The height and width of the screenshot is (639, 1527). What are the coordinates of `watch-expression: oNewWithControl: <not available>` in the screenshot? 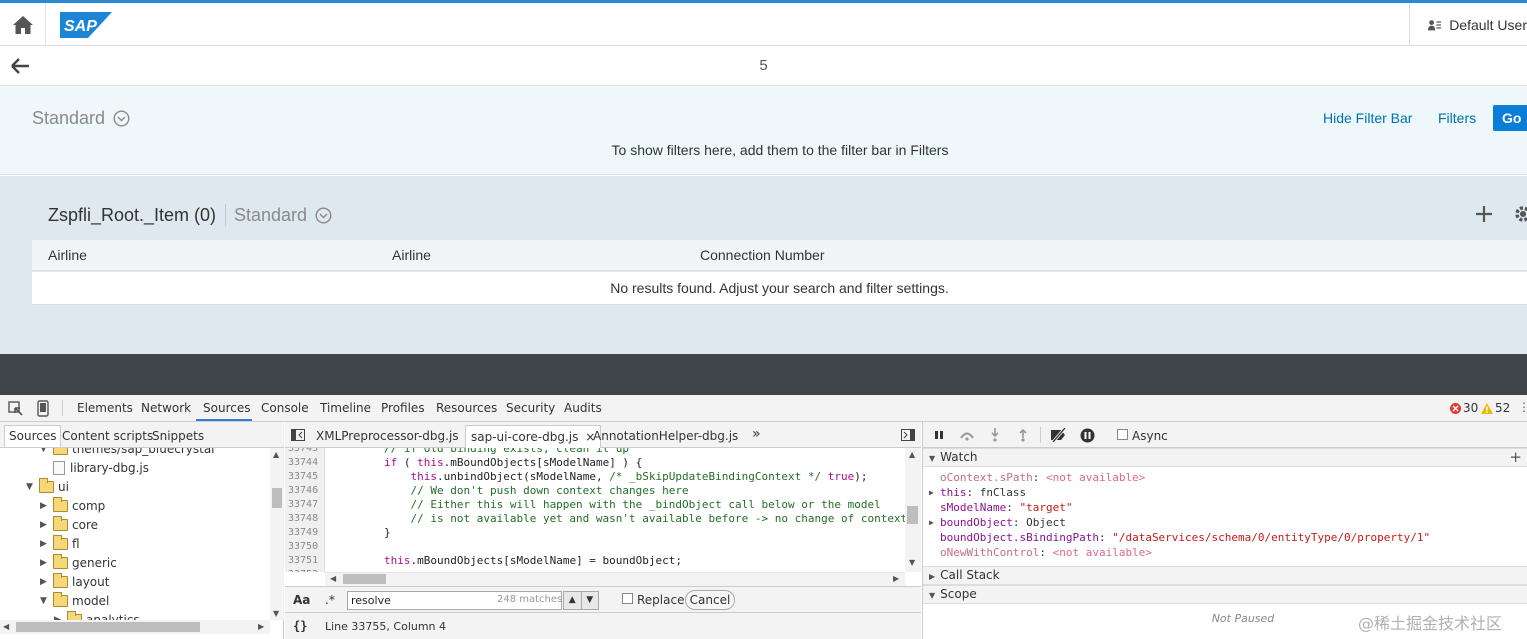 It's located at (1041, 552).